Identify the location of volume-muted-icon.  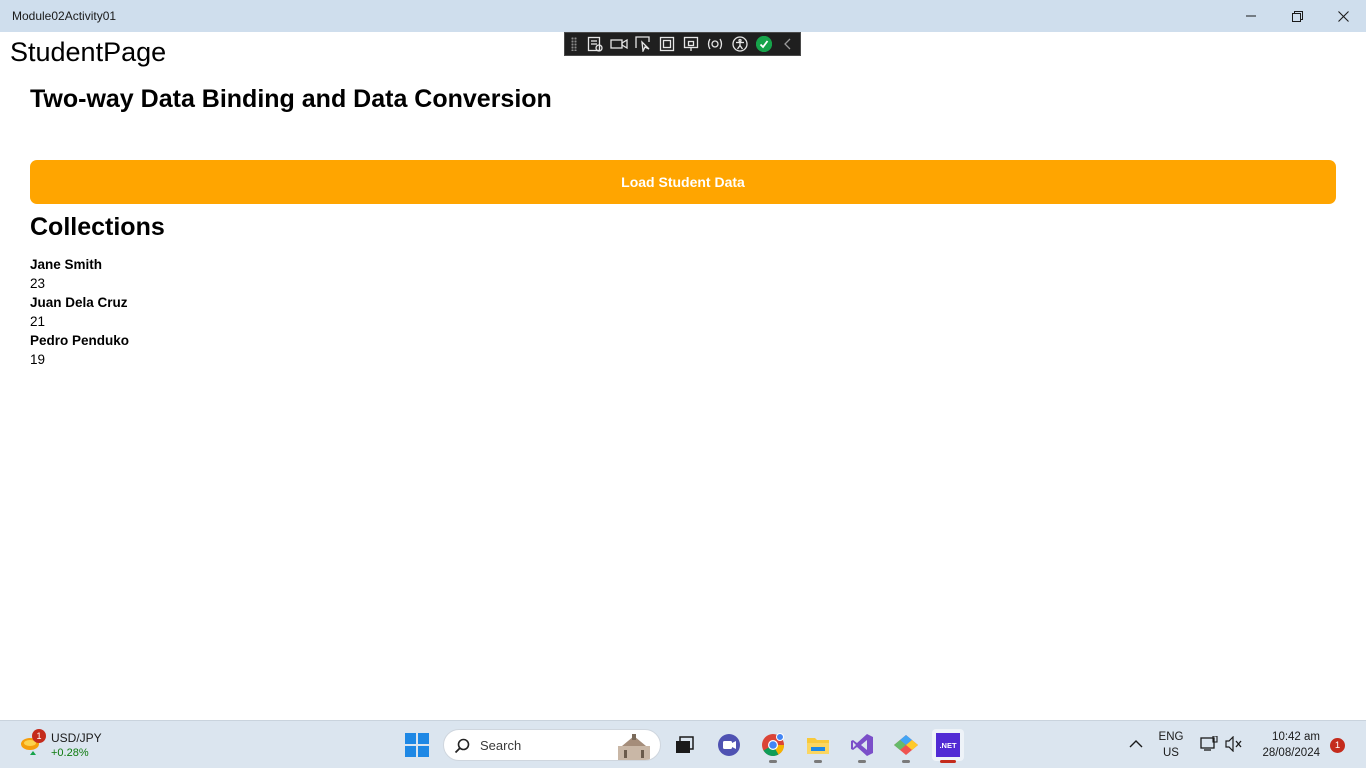
(1233, 744).